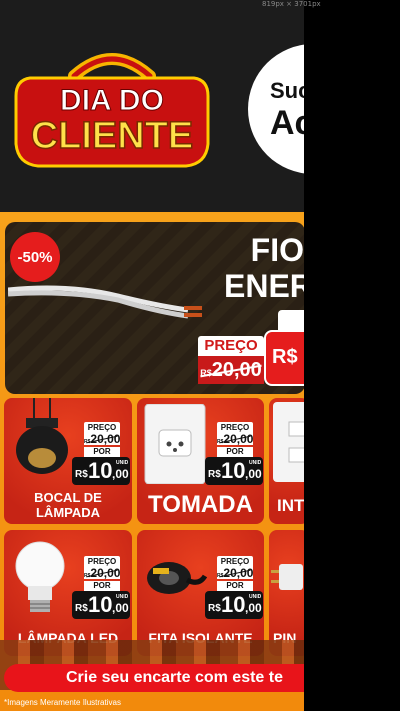 The width and height of the screenshot is (400, 711). What do you see at coordinates (112, 100) in the screenshot?
I see `svg-text: DIA DO` at bounding box center [112, 100].